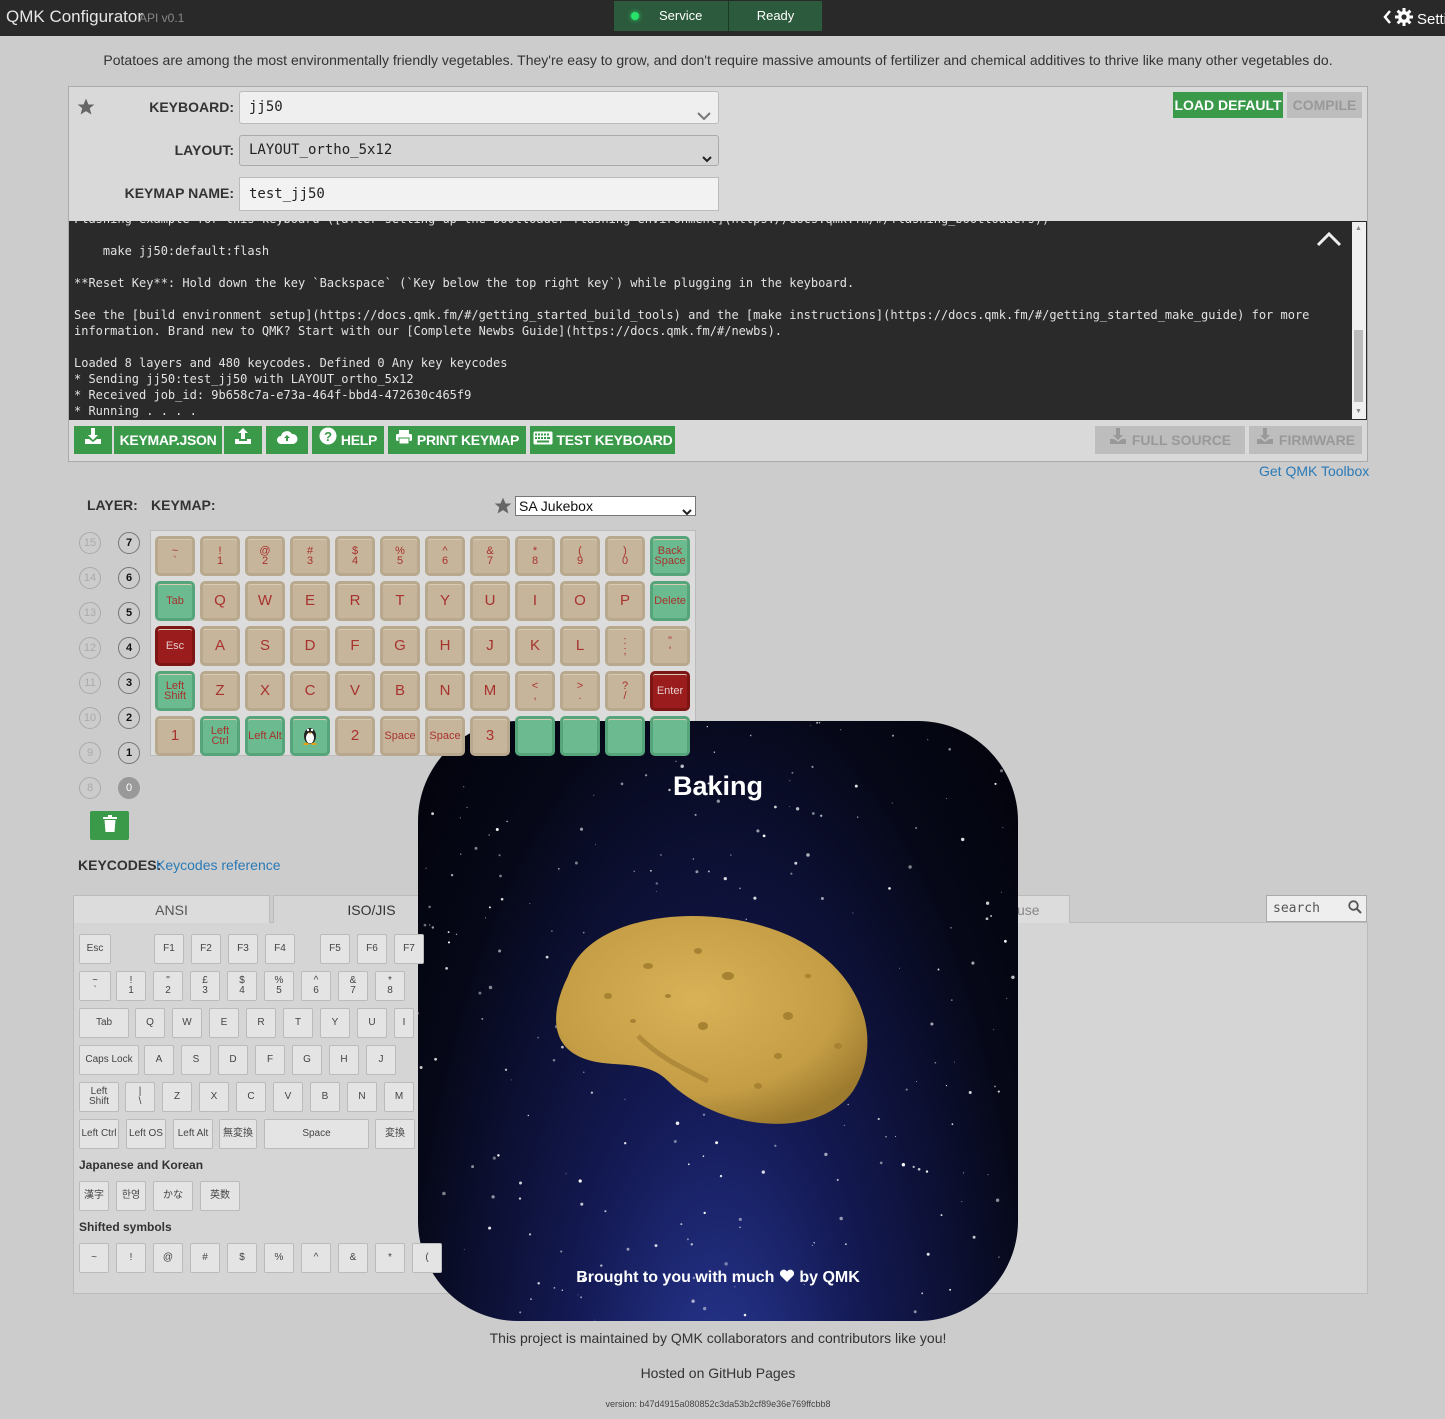 The image size is (1445, 1419). Describe the element at coordinates (490, 556) in the screenshot. I see `keymap-key: & 7` at that location.